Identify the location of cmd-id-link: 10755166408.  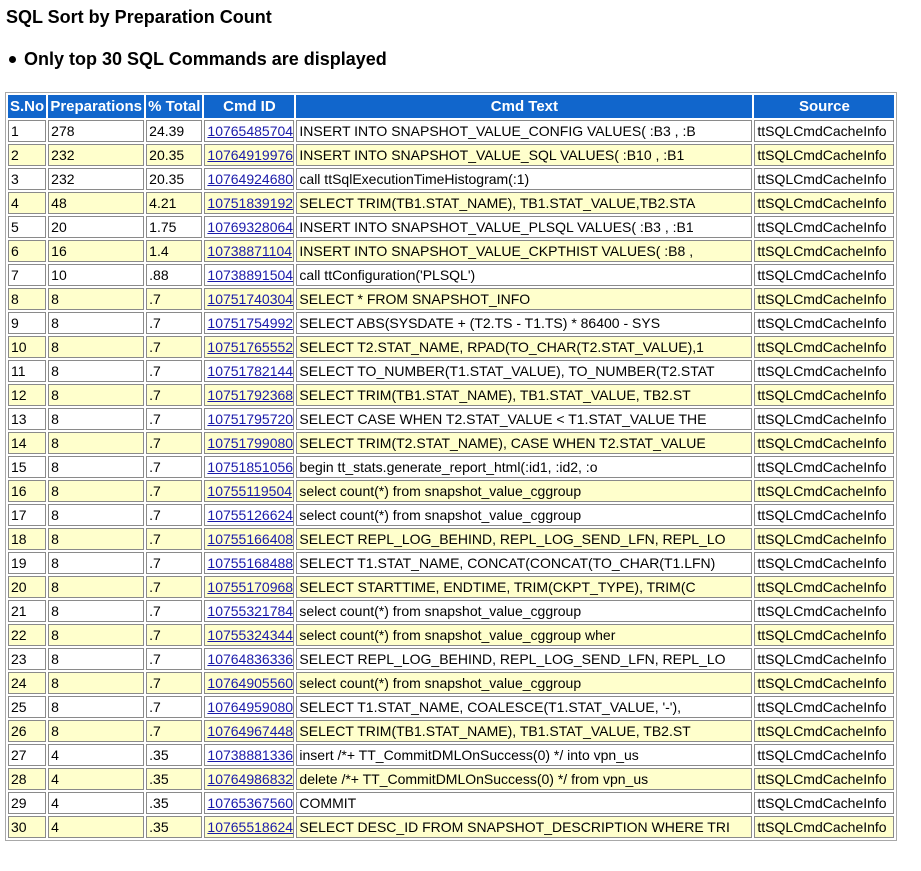
(250, 539).